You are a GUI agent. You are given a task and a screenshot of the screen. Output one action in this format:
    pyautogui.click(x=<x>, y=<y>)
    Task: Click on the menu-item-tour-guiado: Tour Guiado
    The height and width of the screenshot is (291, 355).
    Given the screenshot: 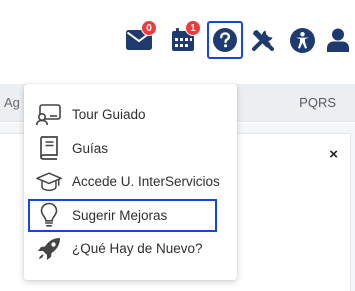 What is the action you would take?
    pyautogui.click(x=130, y=115)
    